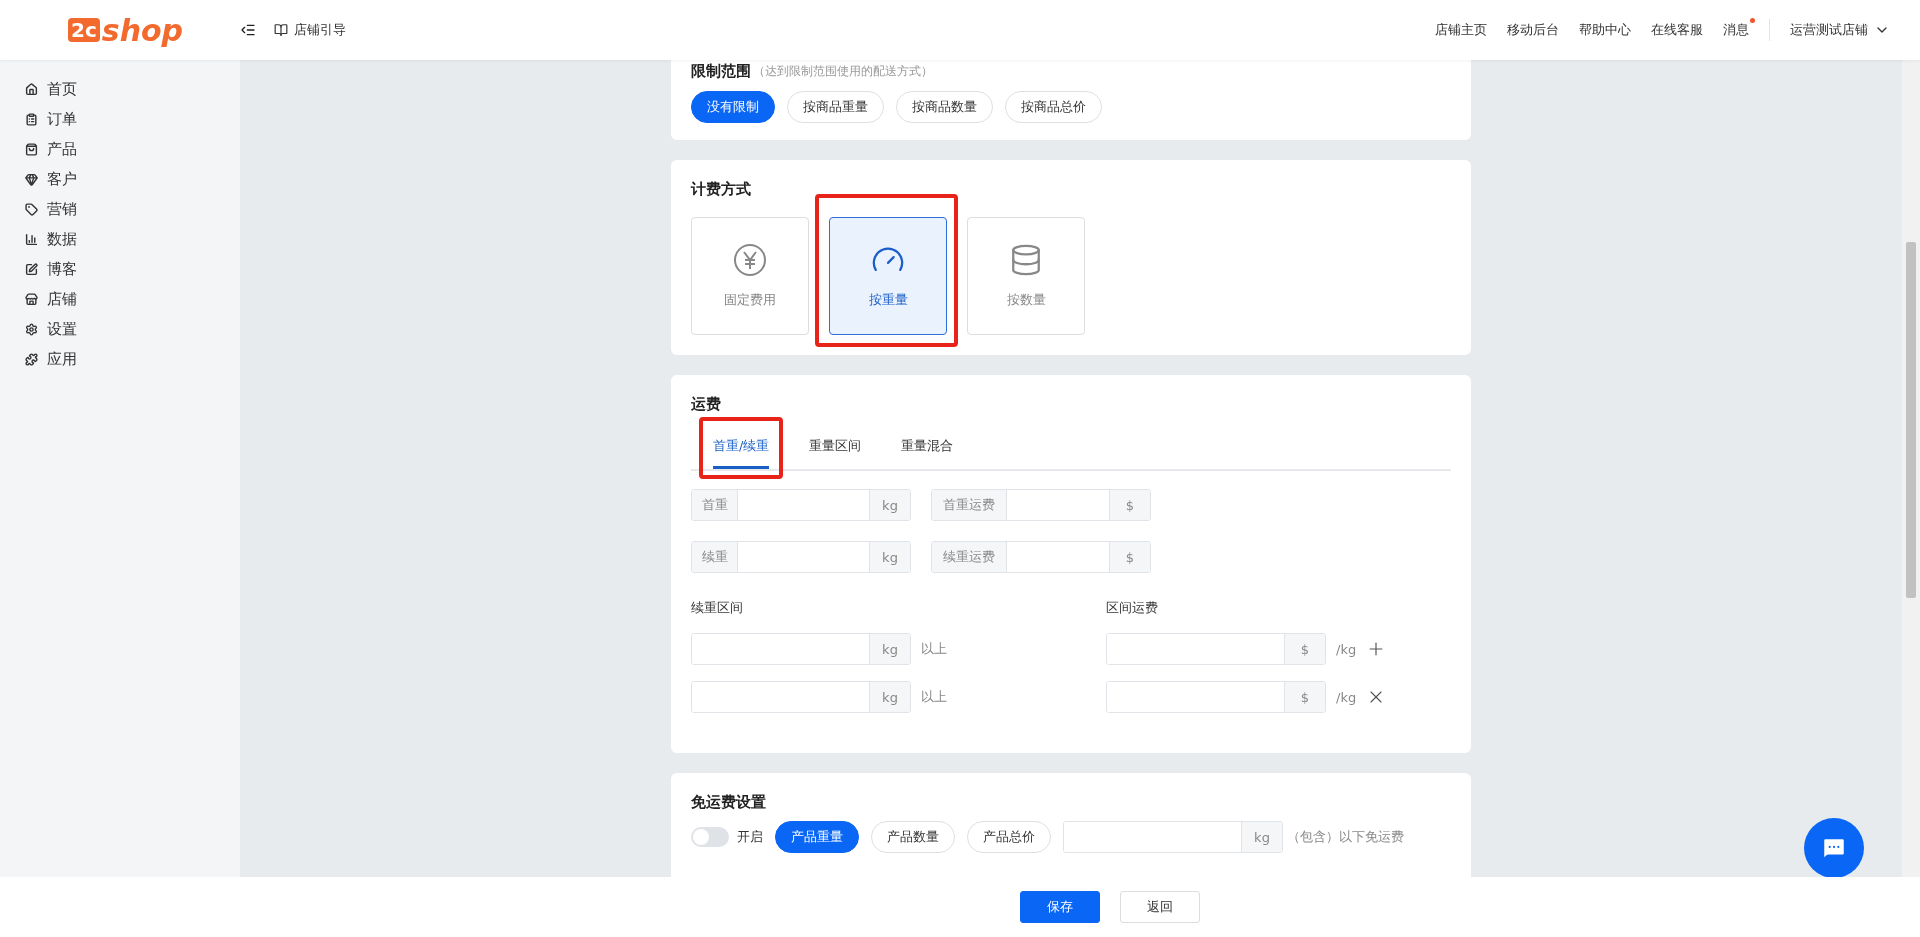  Describe the element at coordinates (750, 276) in the screenshot. I see `billing-option: 固定费用` at that location.